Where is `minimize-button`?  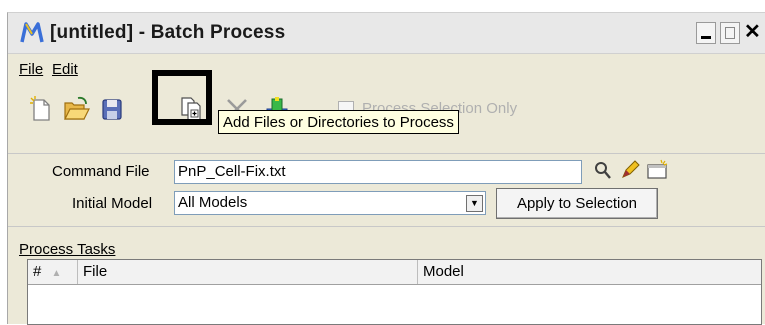 minimize-button is located at coordinates (706, 33).